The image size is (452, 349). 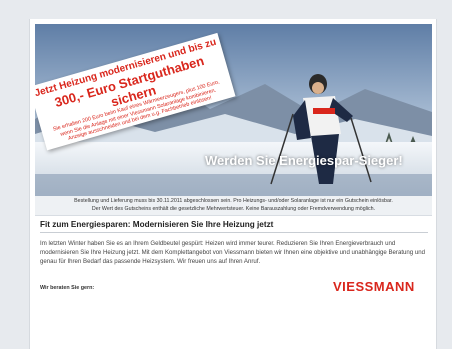 What do you see at coordinates (234, 232) in the screenshot?
I see `divider` at bounding box center [234, 232].